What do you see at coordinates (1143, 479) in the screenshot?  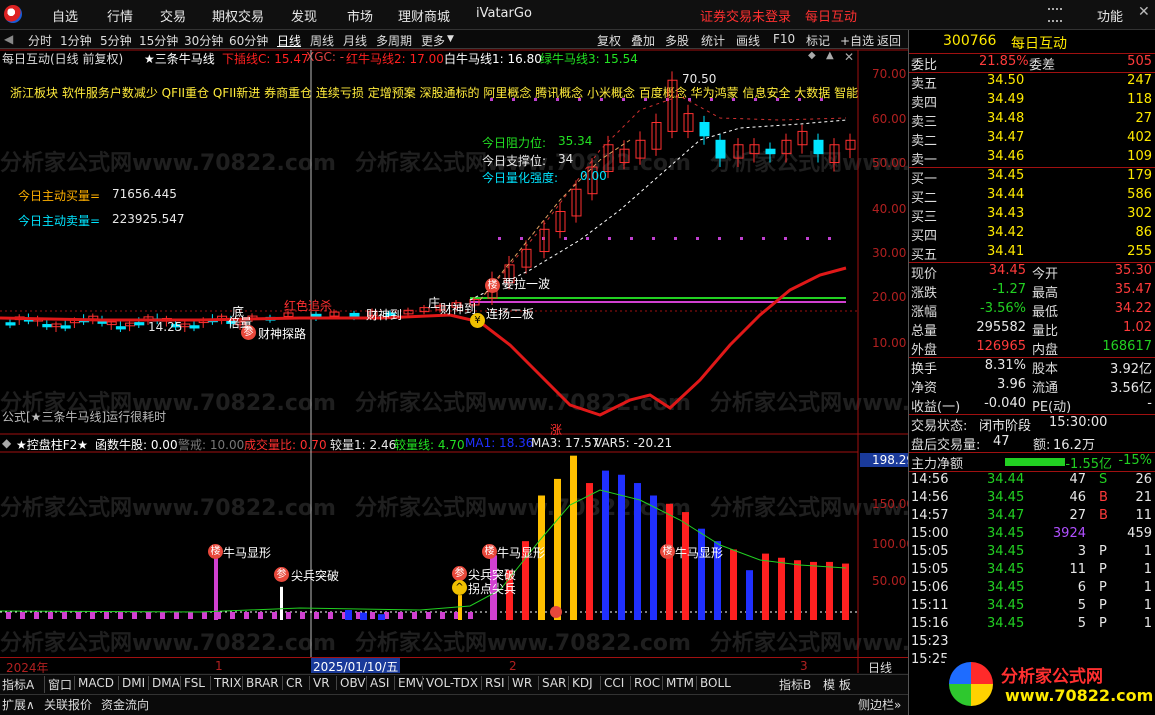 I see `quote-cell: 26` at bounding box center [1143, 479].